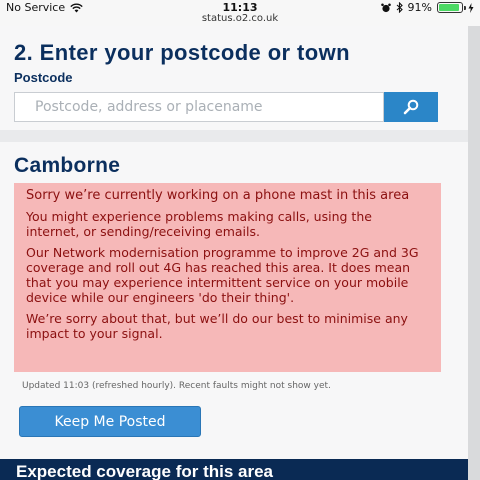  I want to click on battery-level, so click(449, 7).